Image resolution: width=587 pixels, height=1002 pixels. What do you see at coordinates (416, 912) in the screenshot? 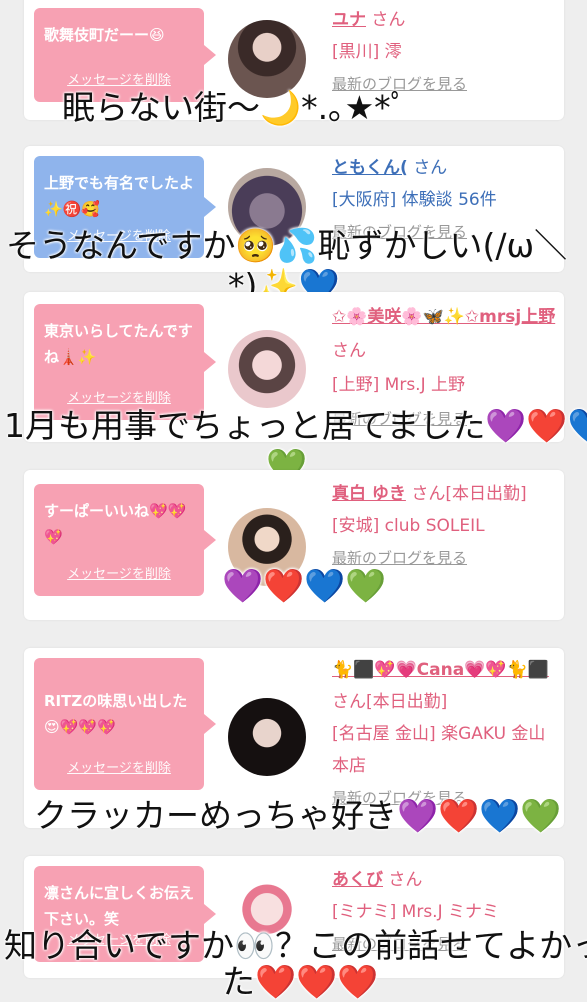
I see `shop-info: [ミナミ] Mrs.J ミナミ` at bounding box center [416, 912].